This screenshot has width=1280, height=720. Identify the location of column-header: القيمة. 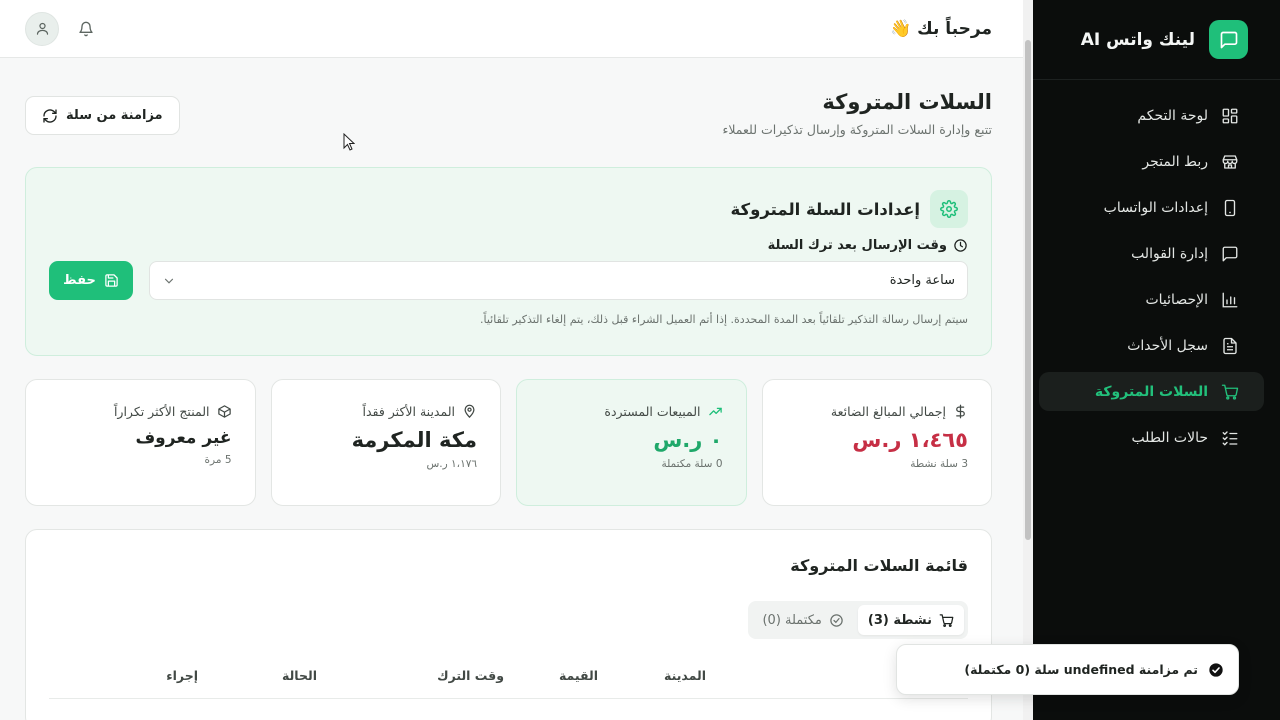
(578, 675).